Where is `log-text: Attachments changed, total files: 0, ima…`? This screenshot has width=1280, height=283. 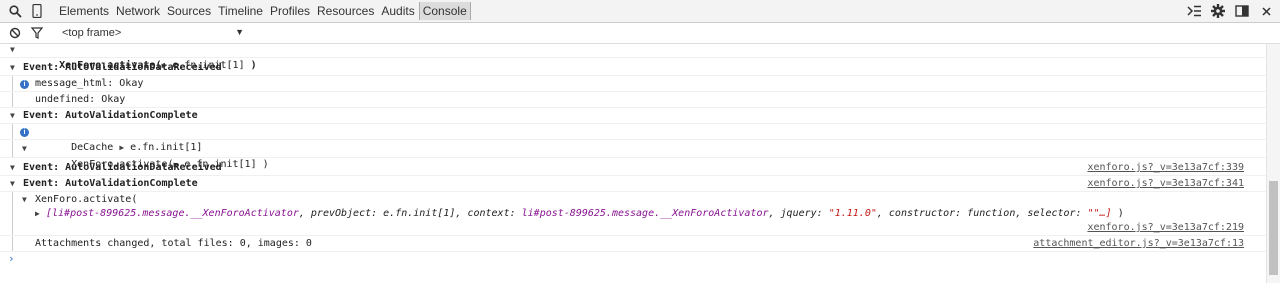 log-text: Attachments changed, total files: 0, ima… is located at coordinates (173, 243).